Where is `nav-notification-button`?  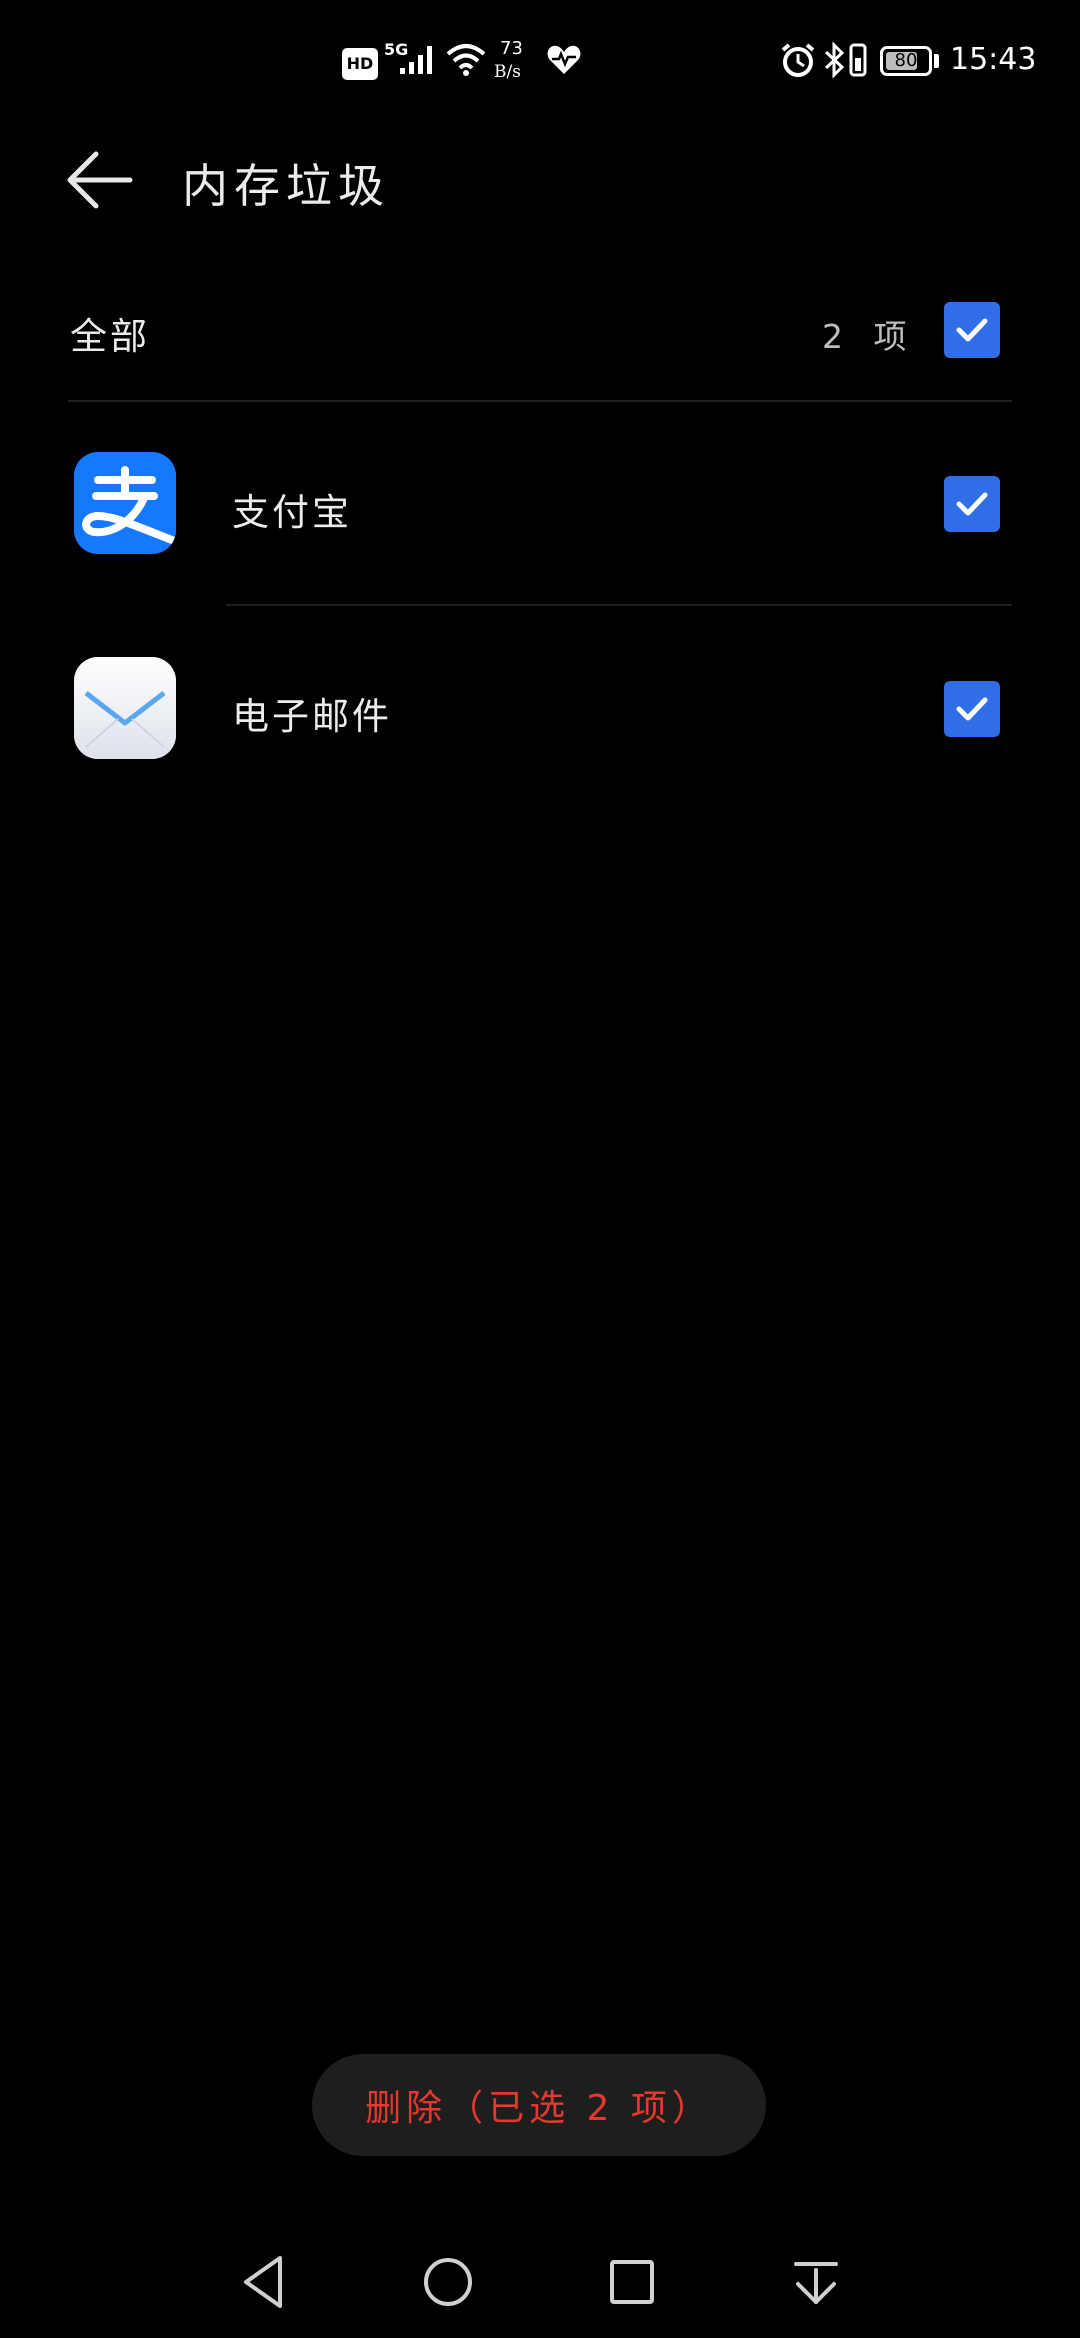 nav-notification-button is located at coordinates (816, 2282).